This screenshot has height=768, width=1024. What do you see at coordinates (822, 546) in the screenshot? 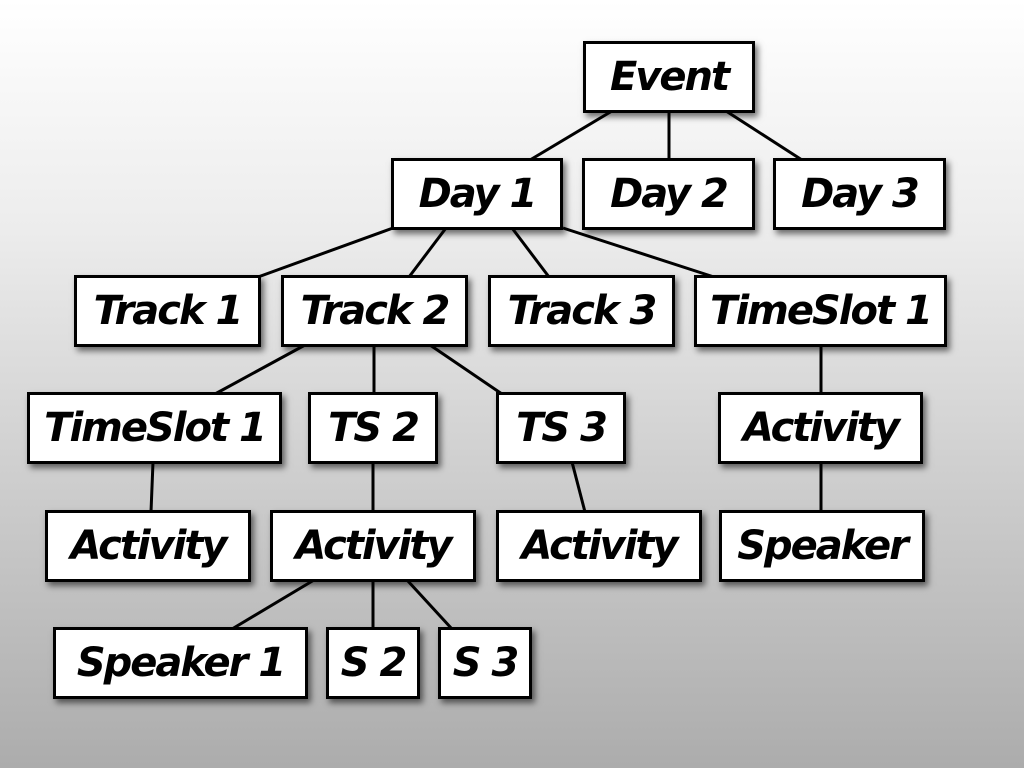
I see `node-speaker-day: Speaker` at bounding box center [822, 546].